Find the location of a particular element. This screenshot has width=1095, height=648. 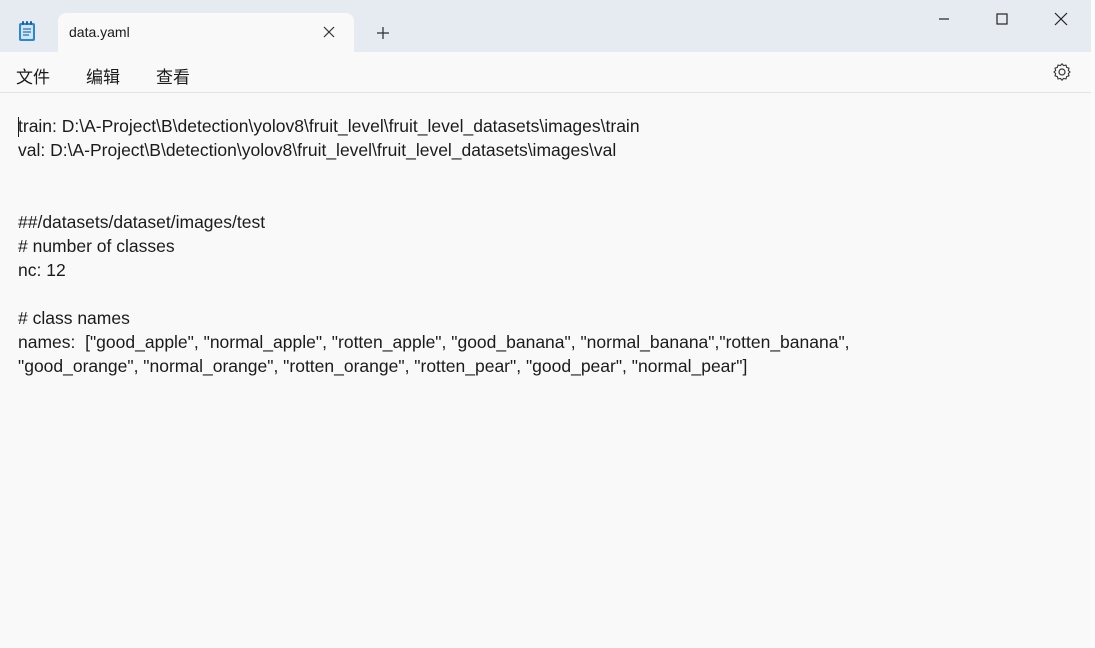

menu-bar: 文件 编辑 查看 is located at coordinates (545, 72).